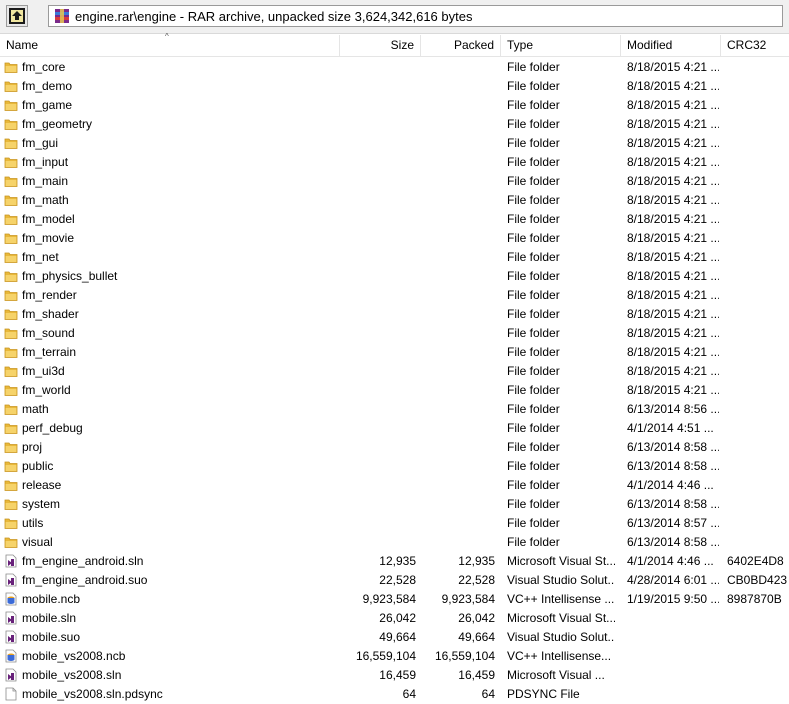 This screenshot has height=704, width=789. What do you see at coordinates (561, 45) in the screenshot?
I see `column-header-type: Type` at bounding box center [561, 45].